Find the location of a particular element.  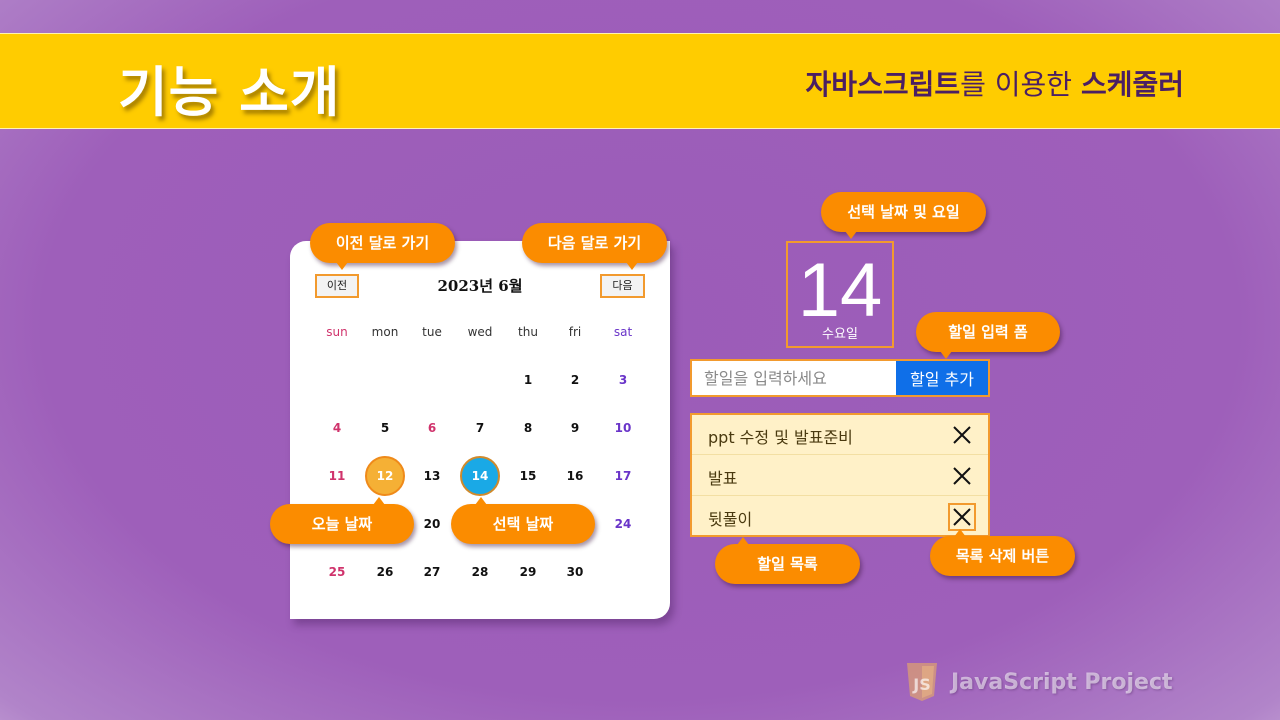

calendar-day: 2 is located at coordinates (575, 380).